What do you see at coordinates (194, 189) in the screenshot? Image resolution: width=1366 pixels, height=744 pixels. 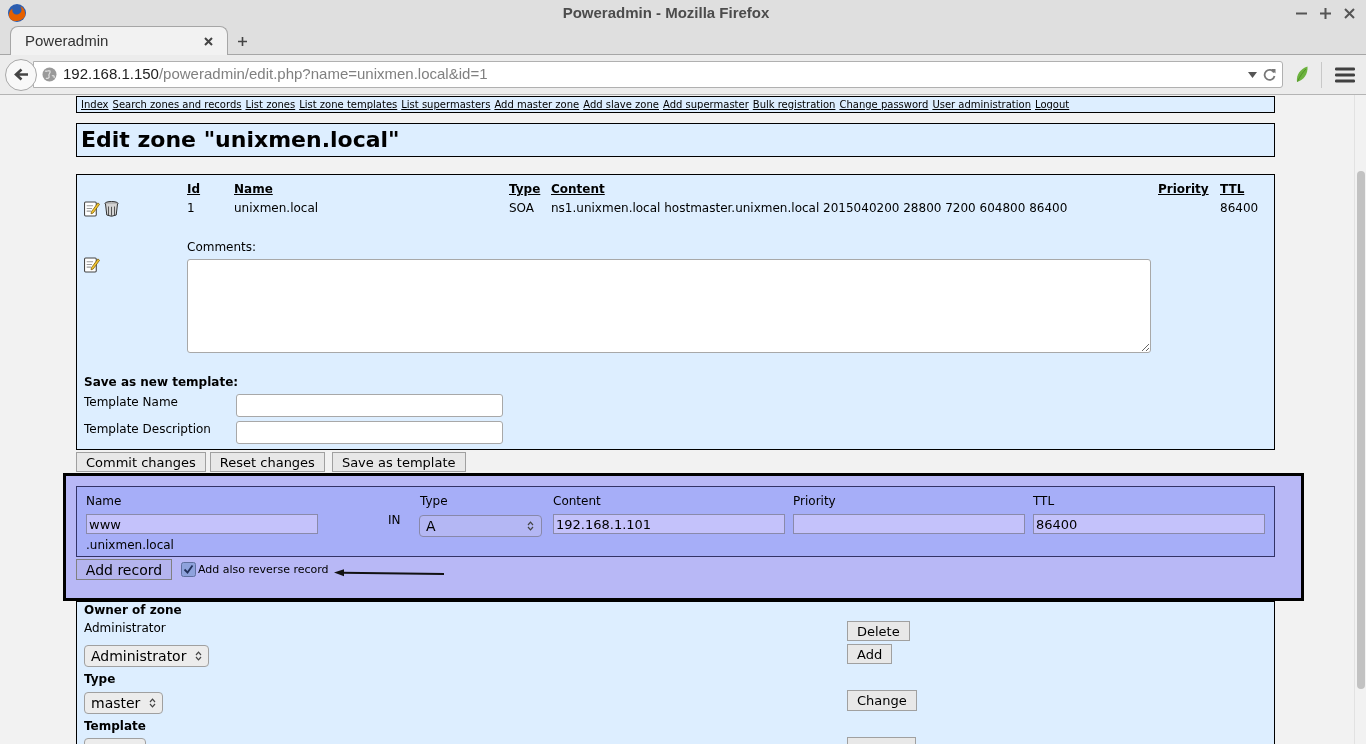 I see `column-header: Id` at bounding box center [194, 189].